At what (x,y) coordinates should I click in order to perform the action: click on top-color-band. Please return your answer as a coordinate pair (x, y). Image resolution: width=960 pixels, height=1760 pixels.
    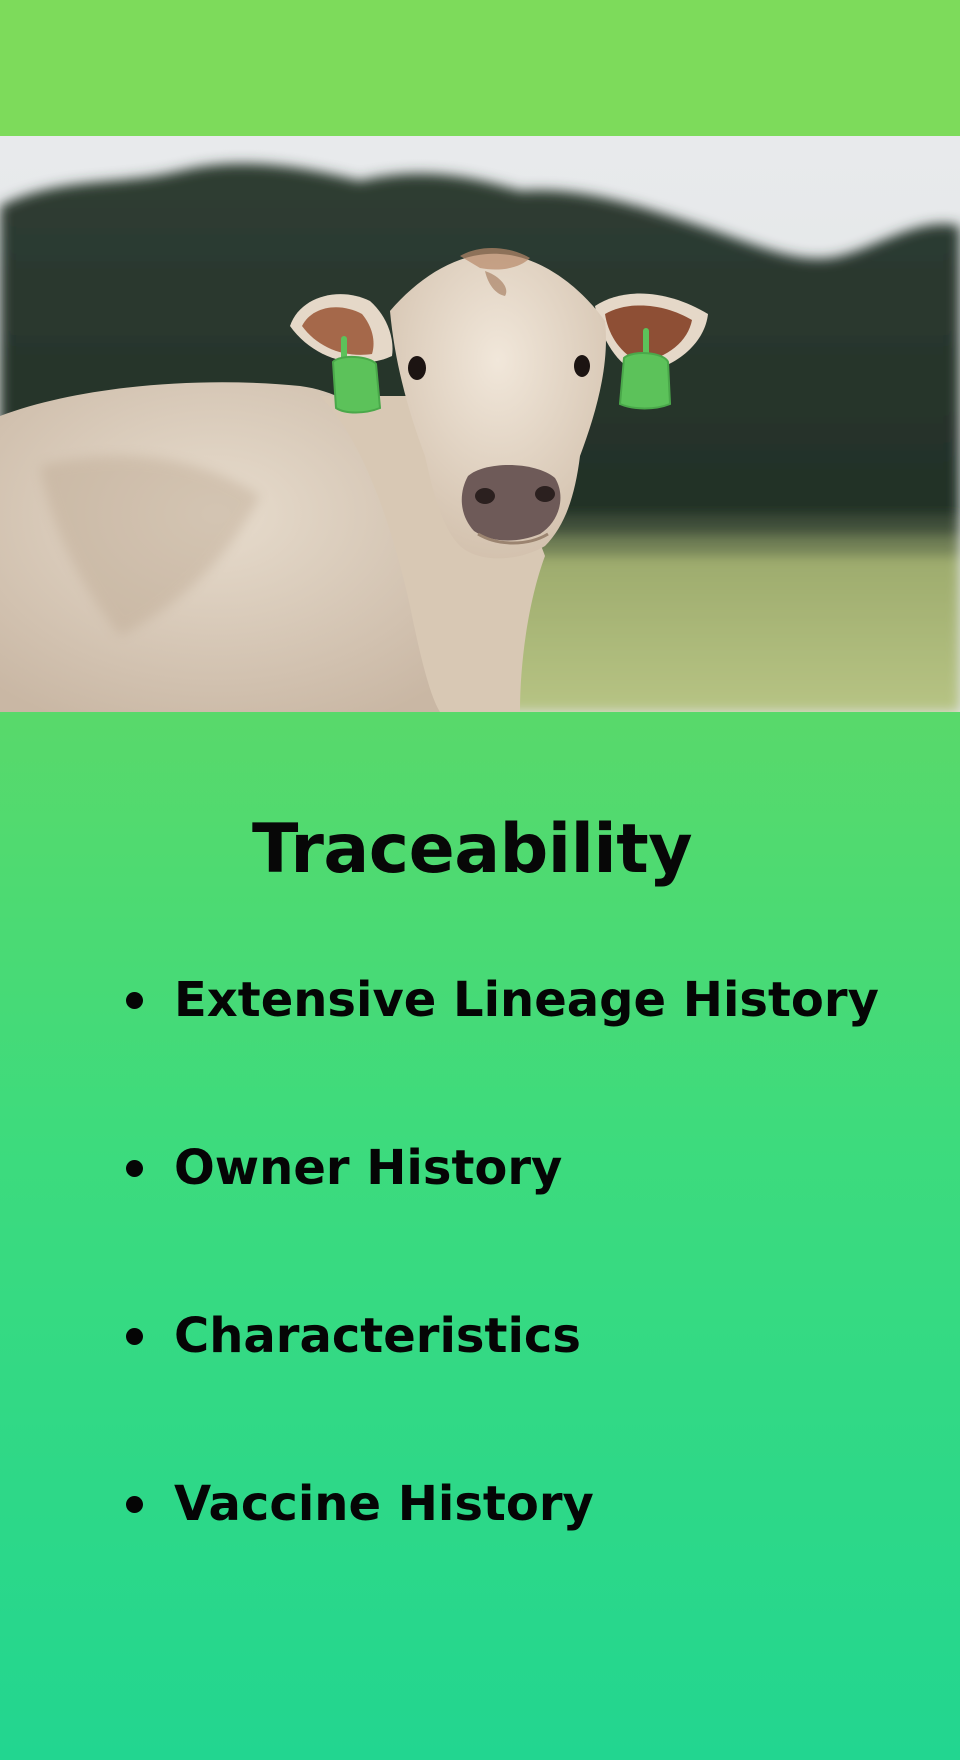
    Looking at the image, I should click on (480, 68).